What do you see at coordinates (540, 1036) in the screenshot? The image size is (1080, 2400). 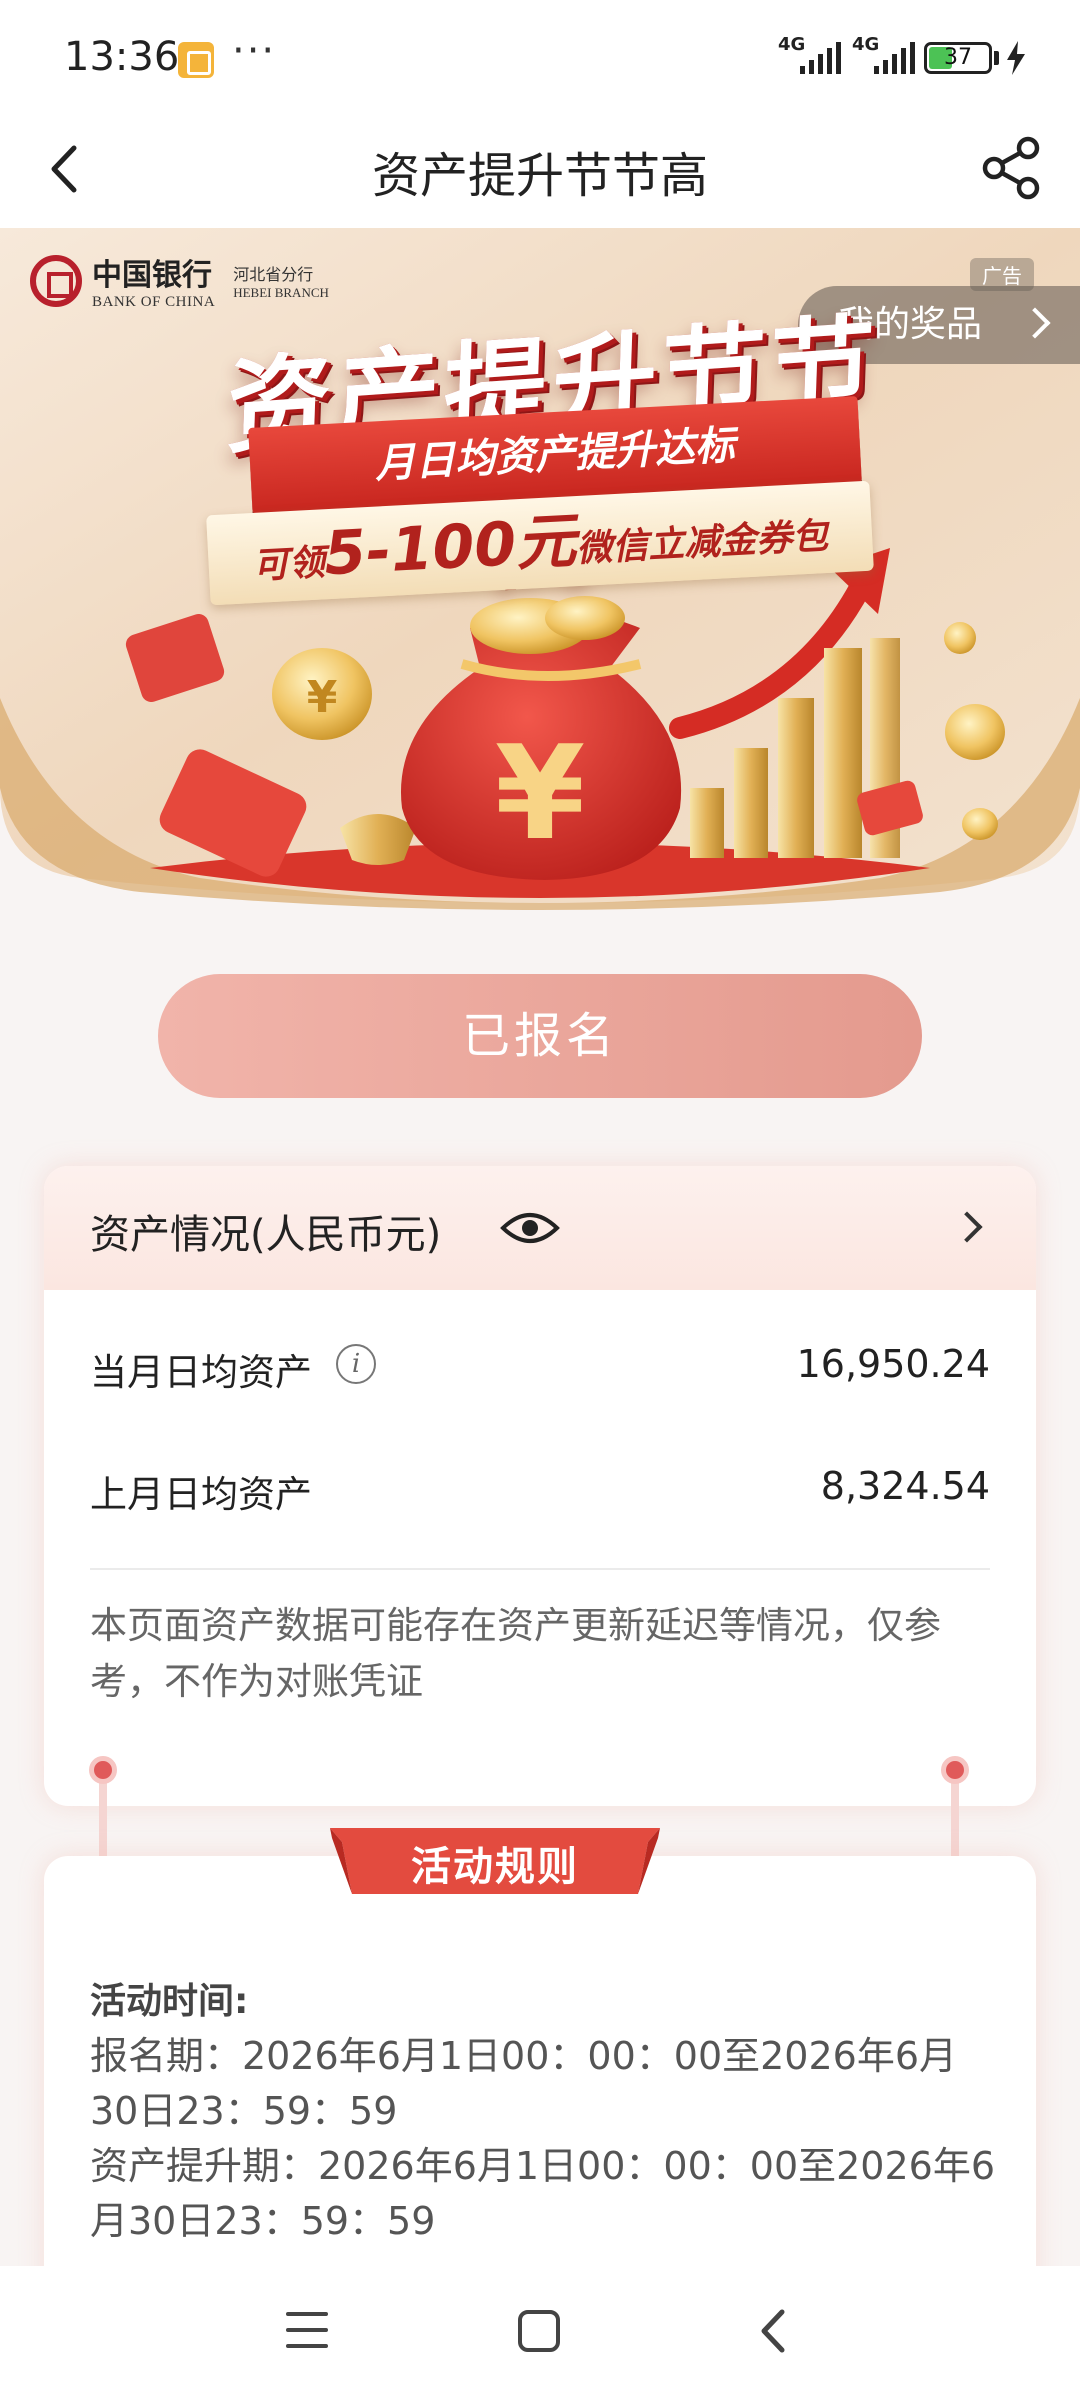 I see `signed-up-button: 已报名` at bounding box center [540, 1036].